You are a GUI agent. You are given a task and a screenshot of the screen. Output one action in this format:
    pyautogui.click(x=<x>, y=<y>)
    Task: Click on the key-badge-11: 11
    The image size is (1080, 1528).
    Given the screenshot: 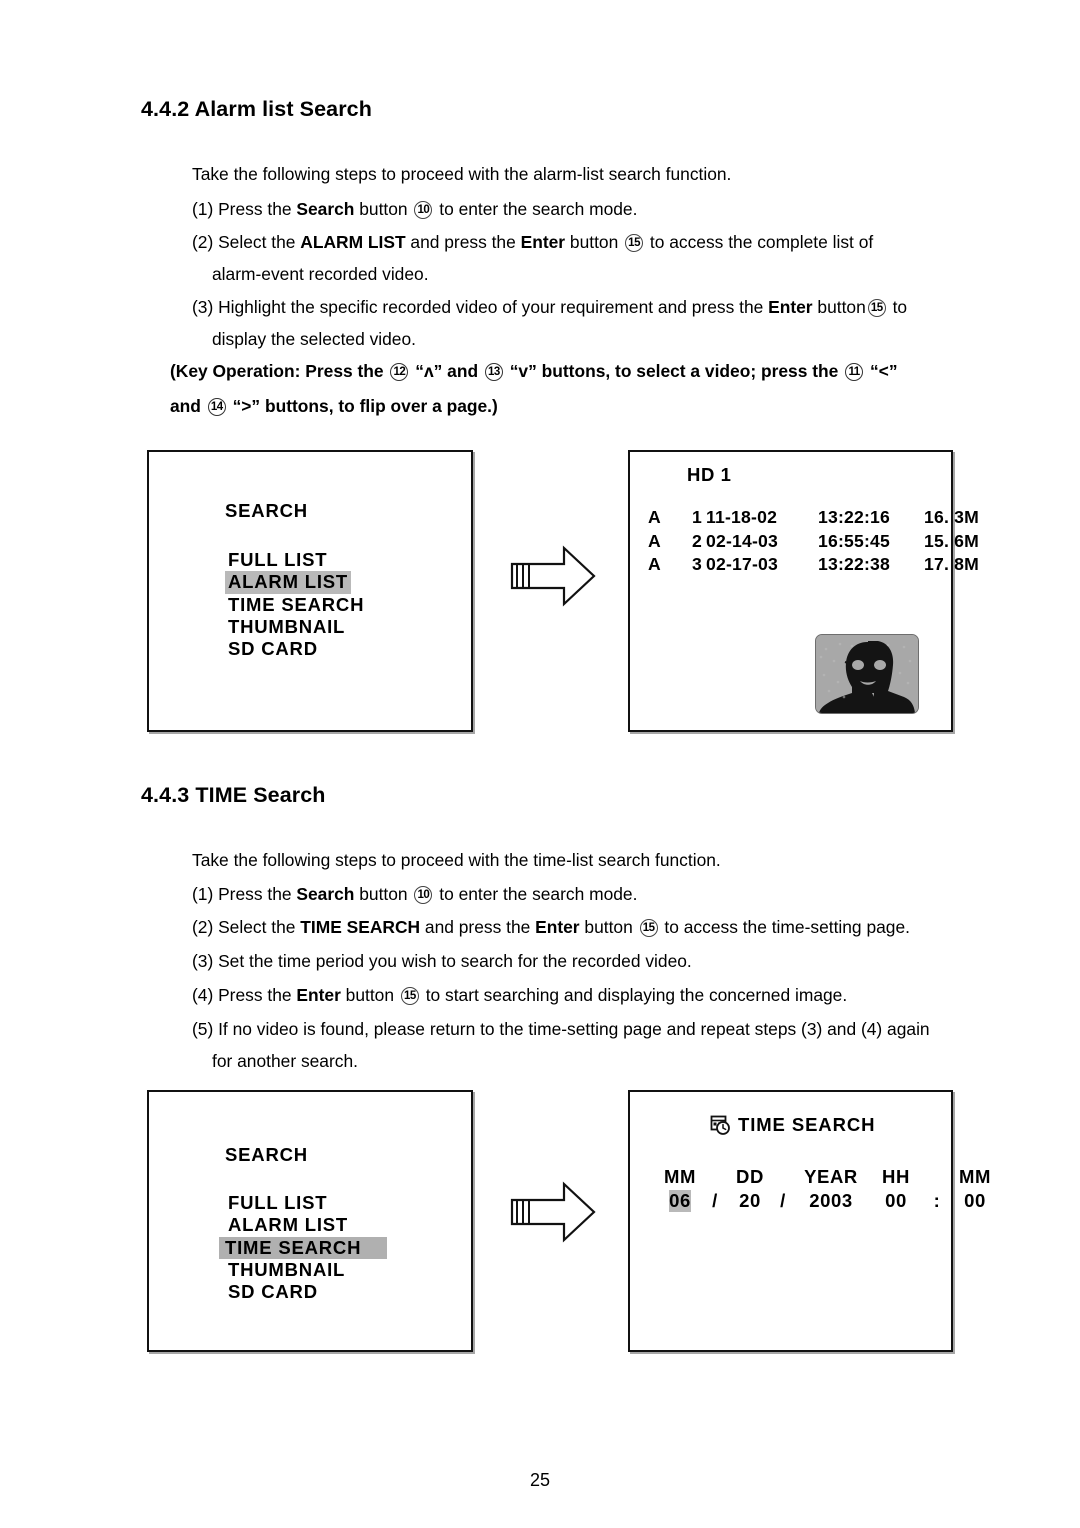 What is the action you would take?
    pyautogui.click(x=854, y=372)
    